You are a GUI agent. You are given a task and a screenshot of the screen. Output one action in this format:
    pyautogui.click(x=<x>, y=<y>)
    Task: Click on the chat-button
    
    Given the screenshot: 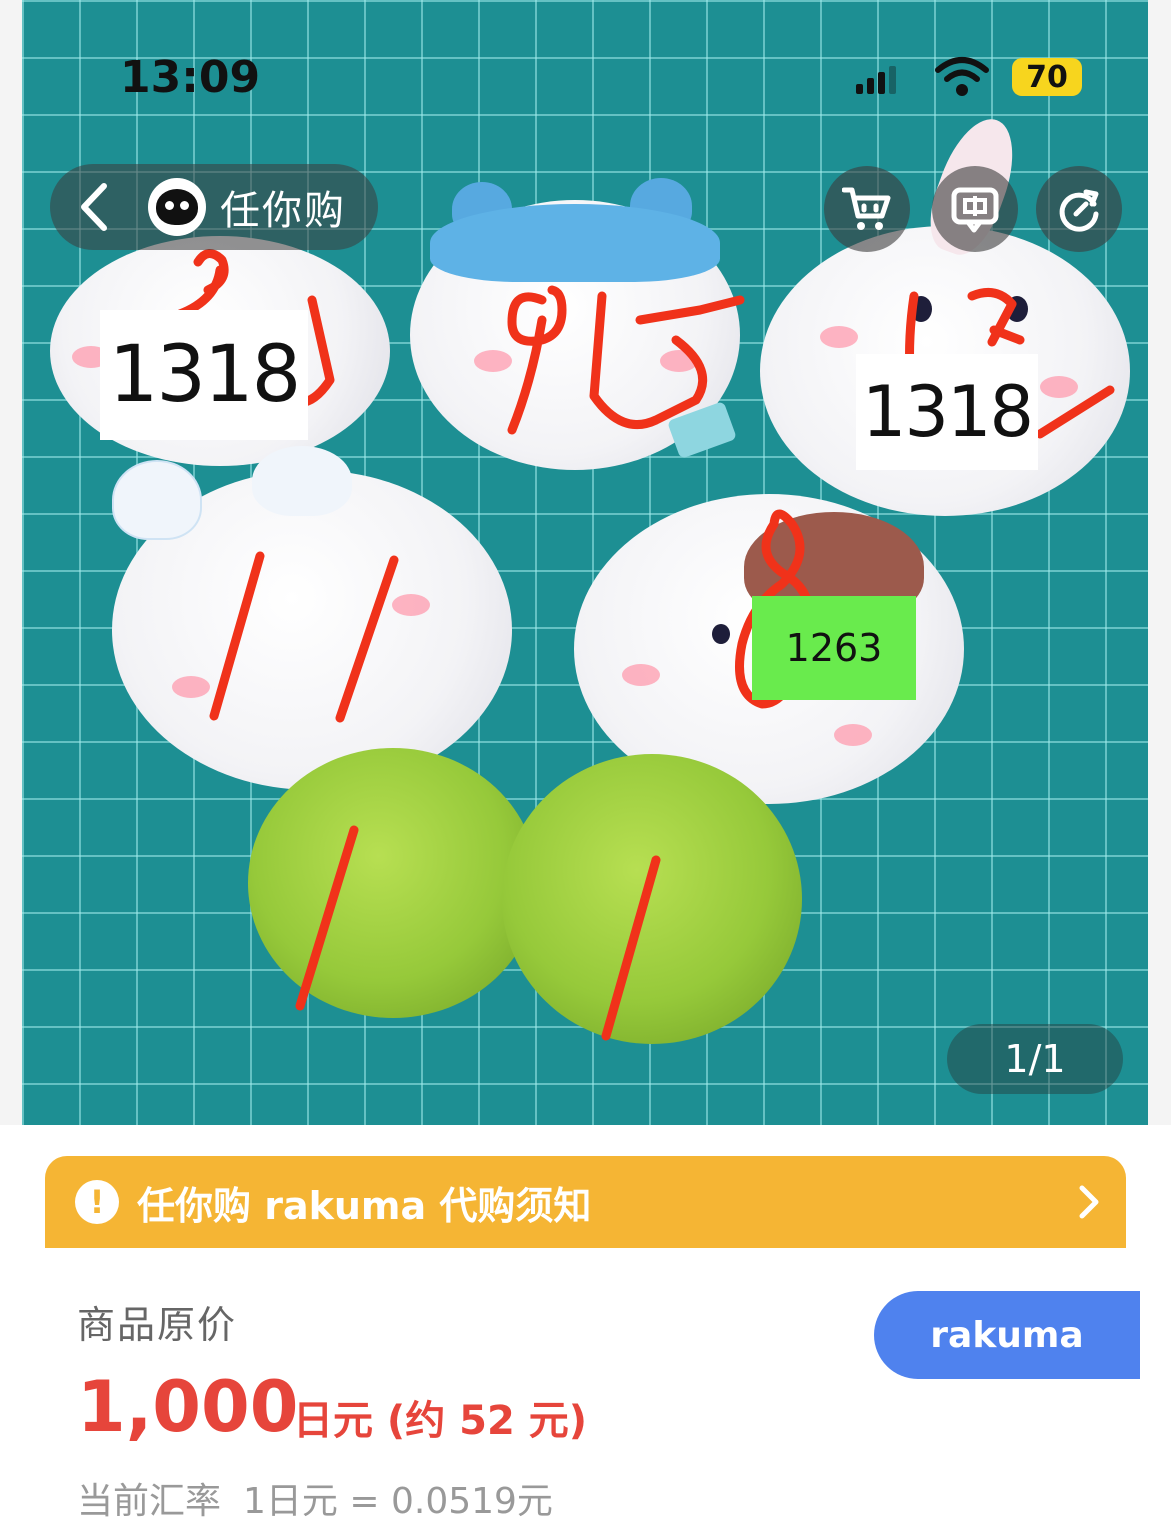 What is the action you would take?
    pyautogui.click(x=975, y=209)
    